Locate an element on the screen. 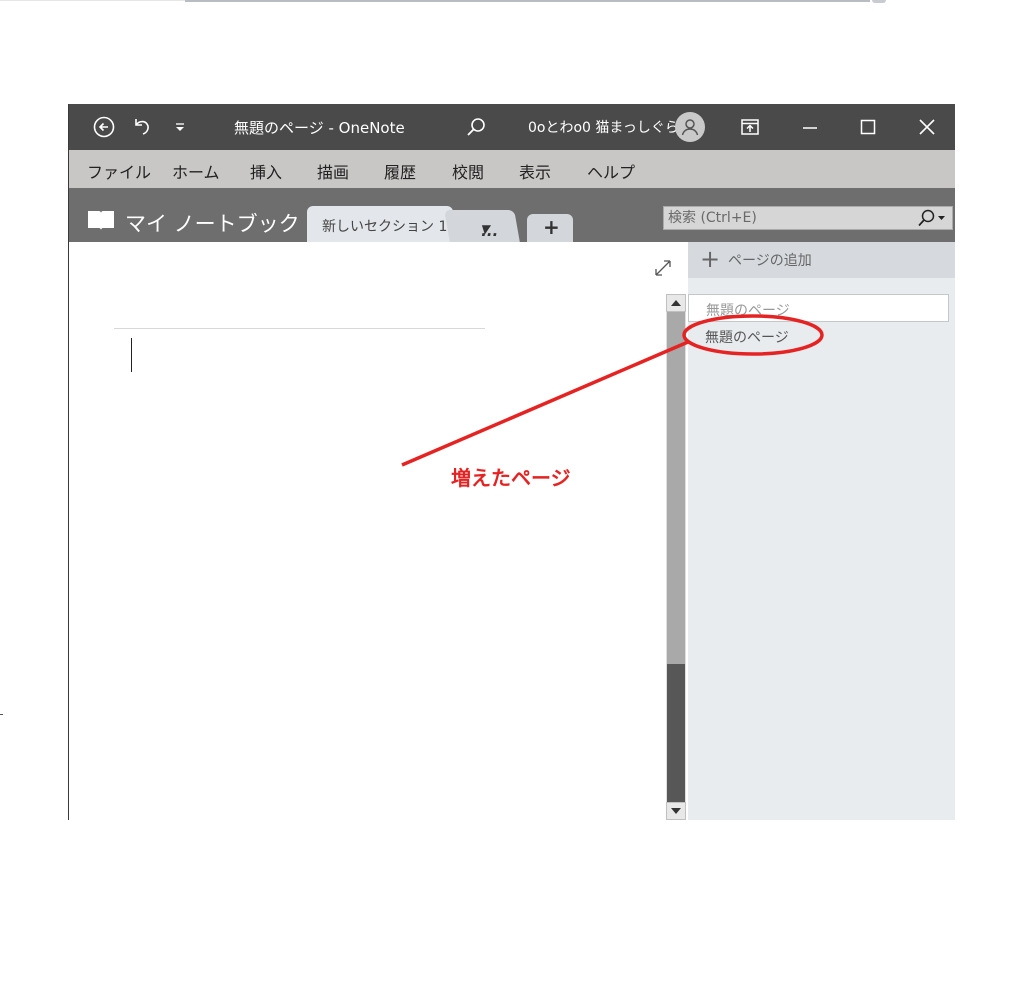  maximize-icon is located at coordinates (868, 127).